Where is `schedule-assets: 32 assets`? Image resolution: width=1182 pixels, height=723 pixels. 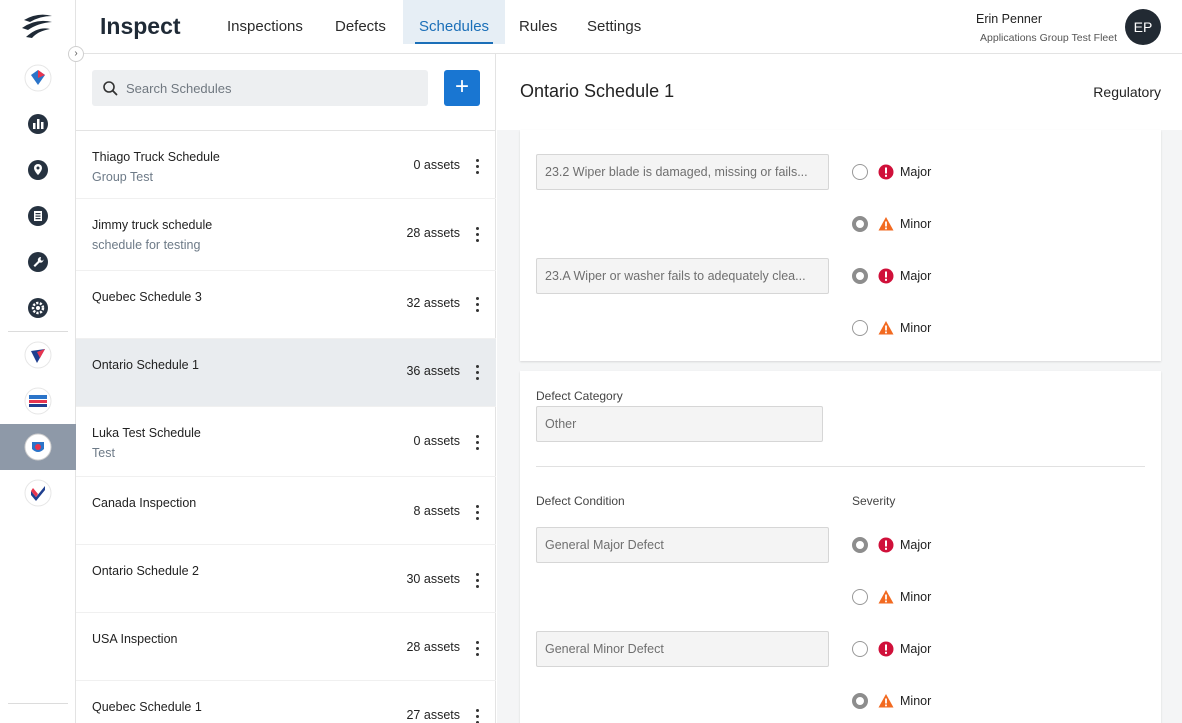
schedule-assets: 32 assets is located at coordinates (433, 303).